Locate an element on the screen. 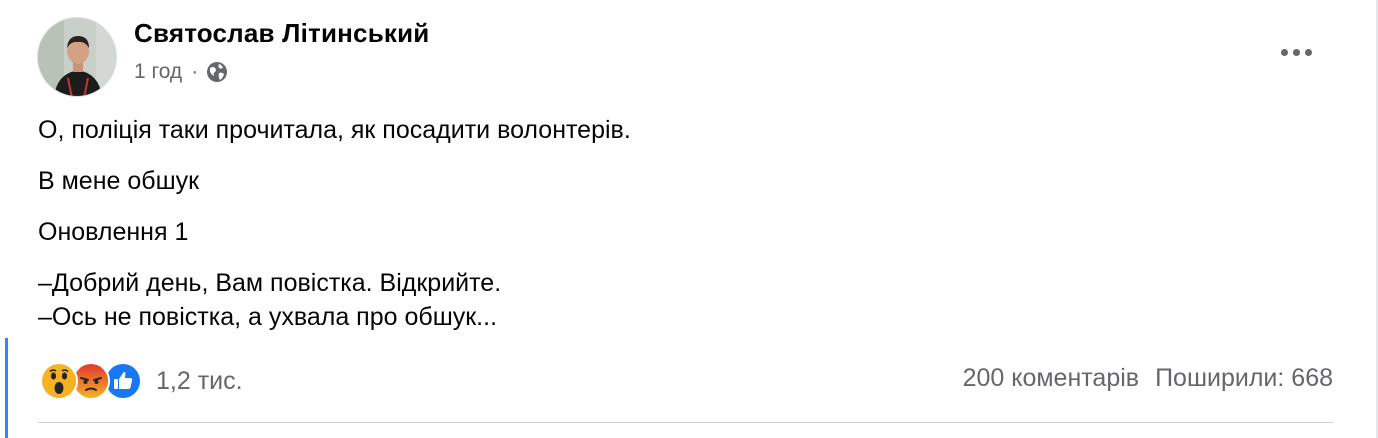 This screenshot has height=438, width=1378. post-stats: 200 коментарів Поширили: 668 is located at coordinates (1148, 378).